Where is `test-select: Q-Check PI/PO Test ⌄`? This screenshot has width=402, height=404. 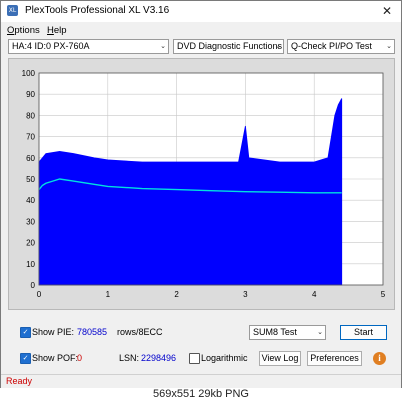
test-select: Q-Check PI/PO Test ⌄ is located at coordinates (341, 46).